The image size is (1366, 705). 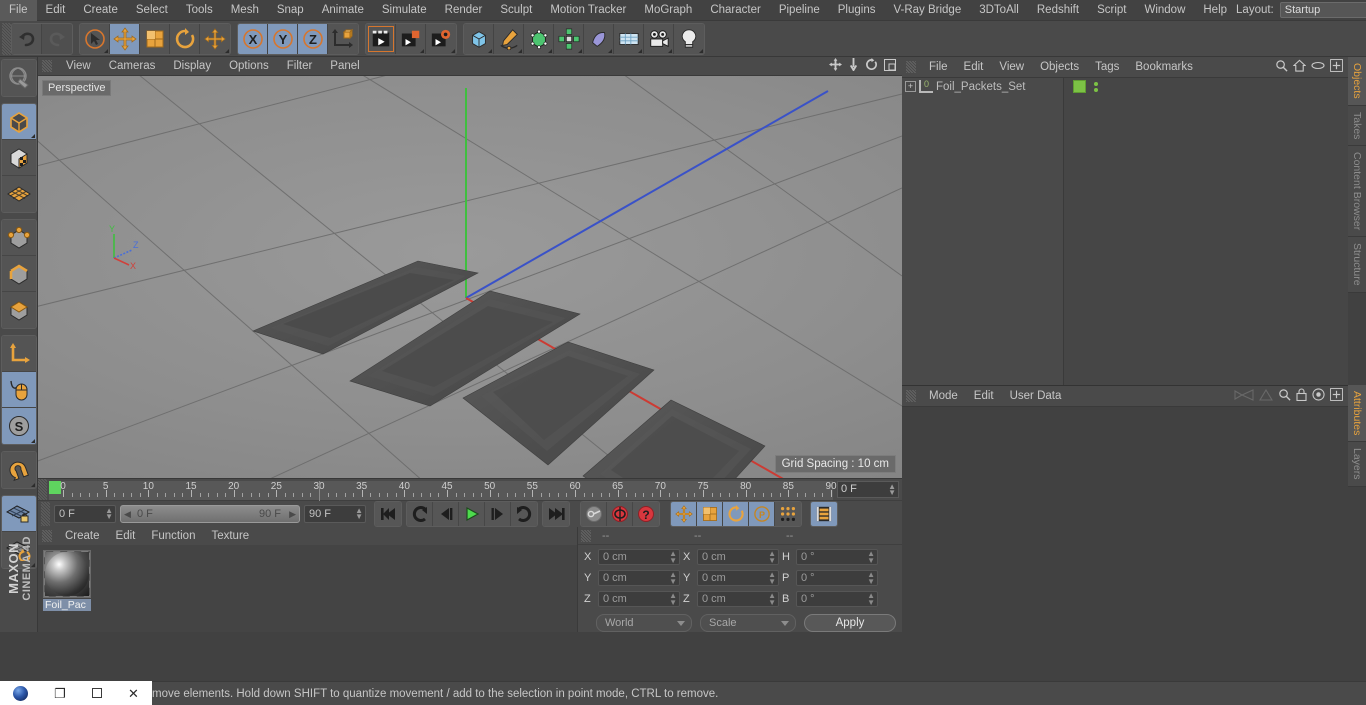 I want to click on scale-tool-icon, so click(x=155, y=38).